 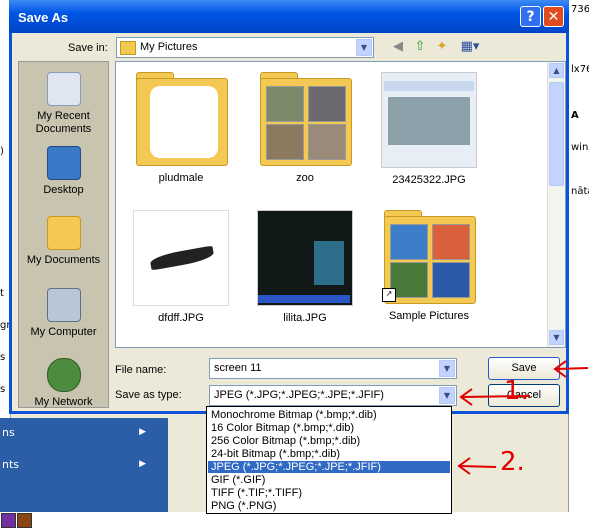 I want to click on annotation-number: 2., so click(x=512, y=462).